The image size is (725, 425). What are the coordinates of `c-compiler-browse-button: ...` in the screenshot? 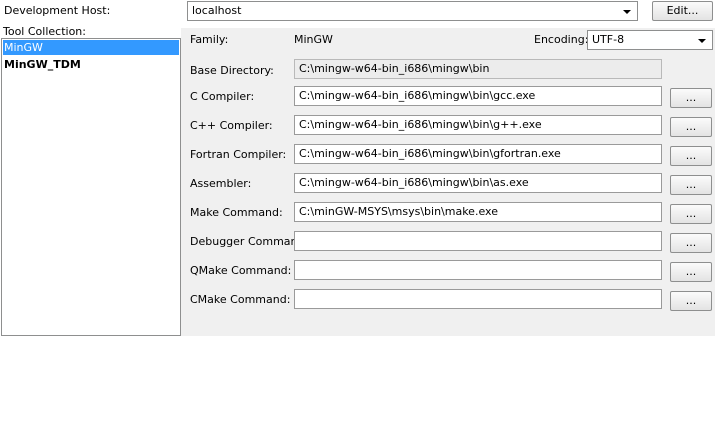 It's located at (691, 98).